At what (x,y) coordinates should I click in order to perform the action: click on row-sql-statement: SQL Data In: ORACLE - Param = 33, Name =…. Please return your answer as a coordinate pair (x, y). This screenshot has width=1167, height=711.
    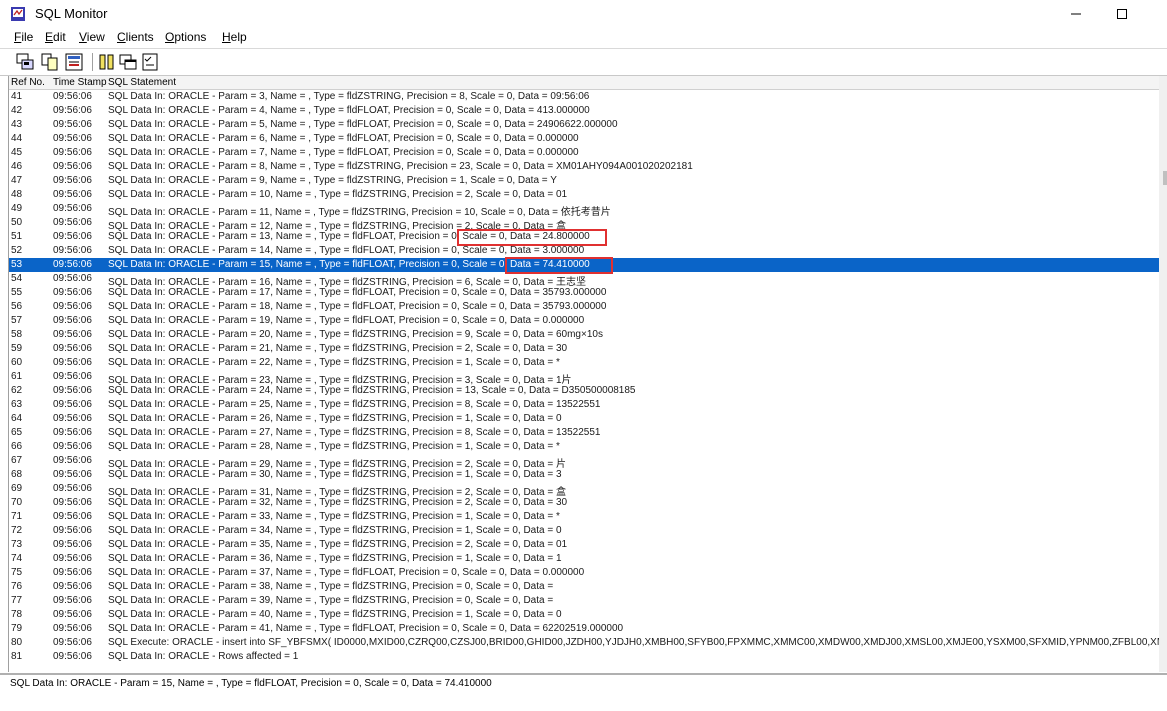
    Looking at the image, I should click on (334, 516).